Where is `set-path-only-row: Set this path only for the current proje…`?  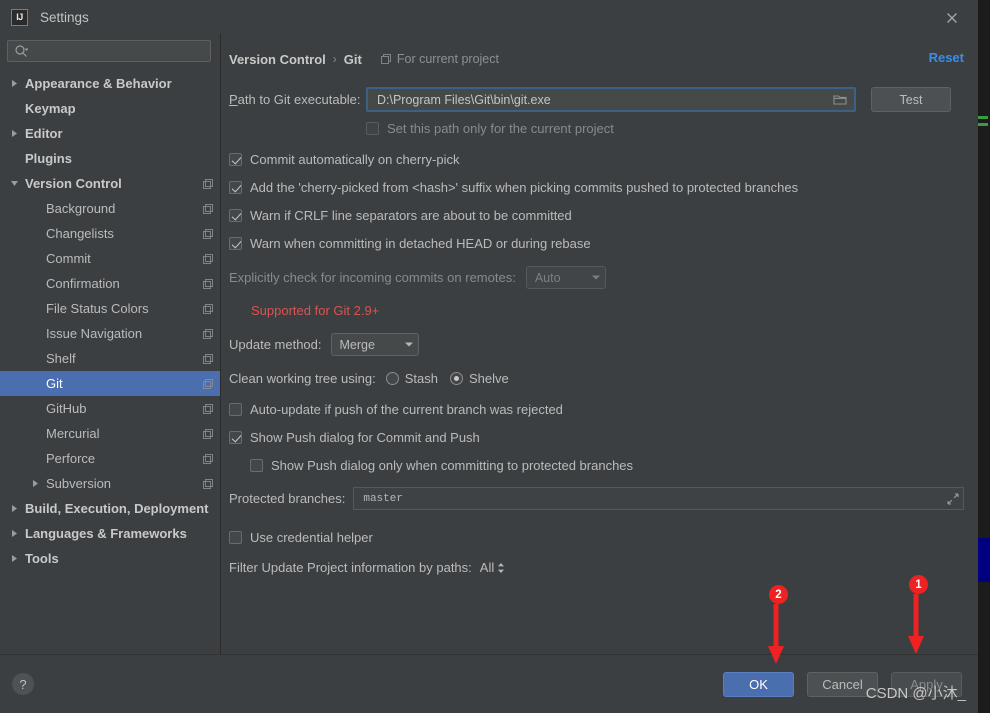 set-path-only-row: Set this path only for the current proje… is located at coordinates (665, 128).